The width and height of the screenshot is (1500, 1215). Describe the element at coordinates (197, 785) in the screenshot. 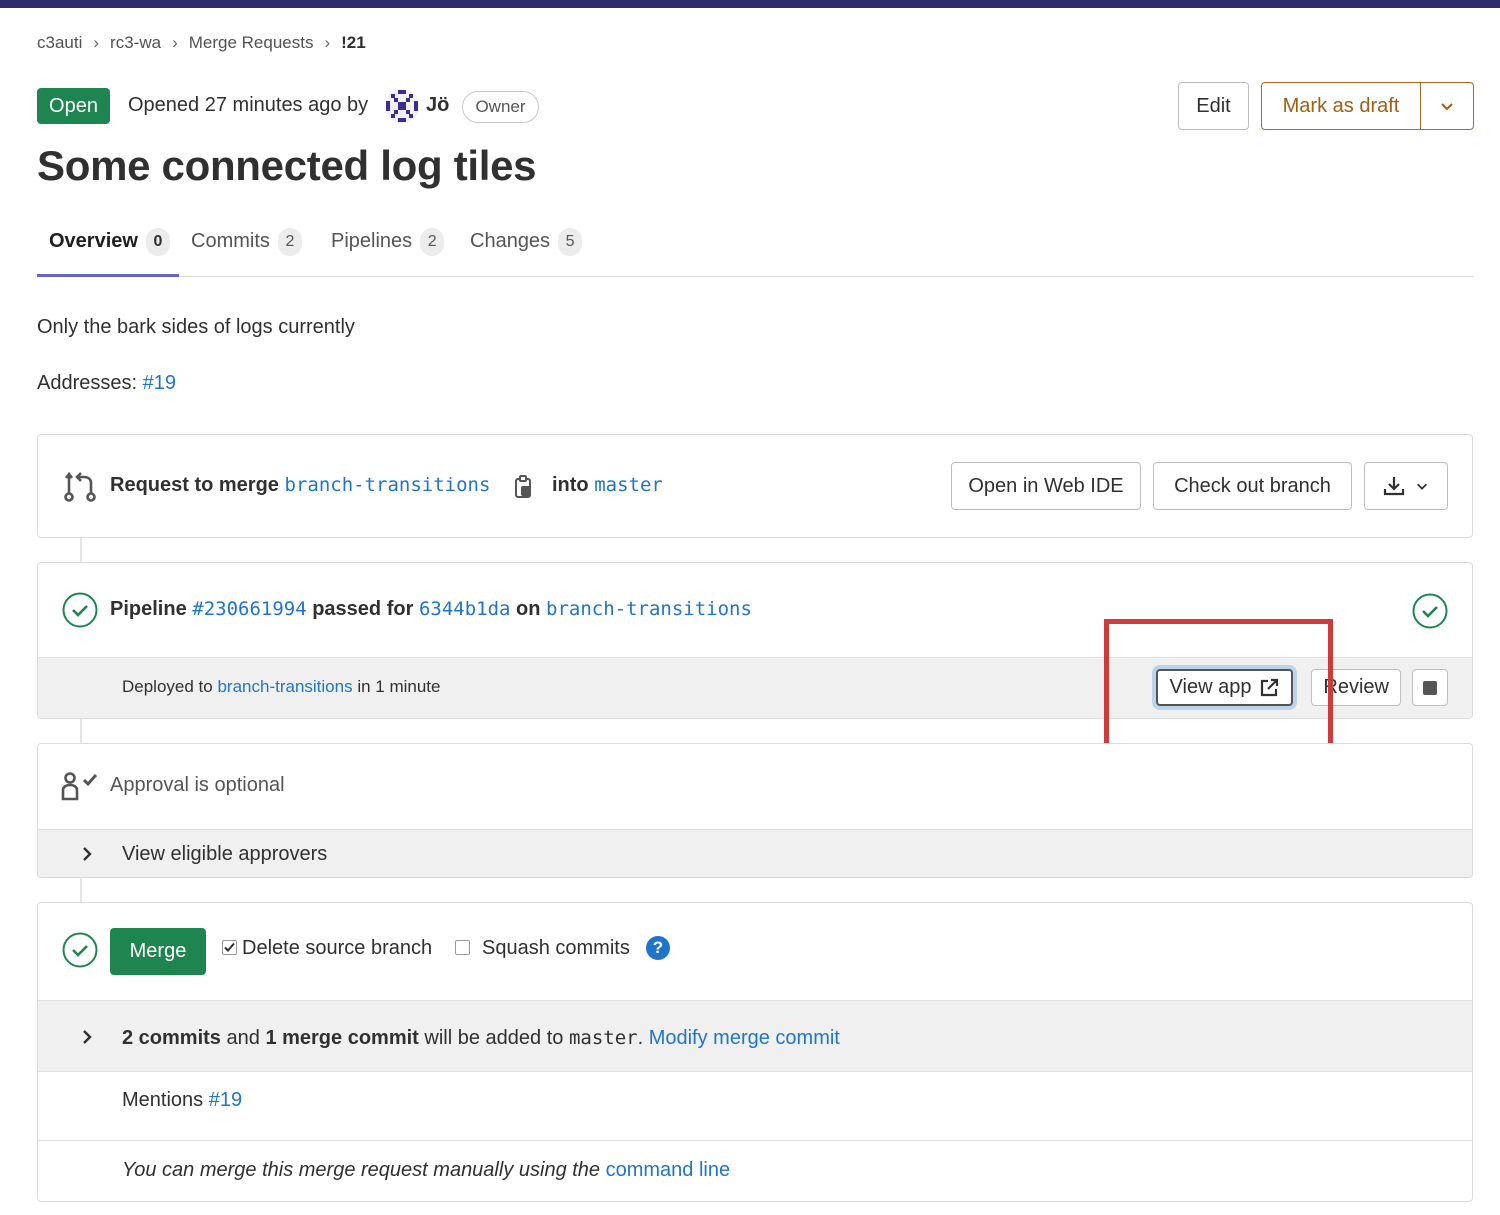

I see `approval-text: Approval is optional` at that location.